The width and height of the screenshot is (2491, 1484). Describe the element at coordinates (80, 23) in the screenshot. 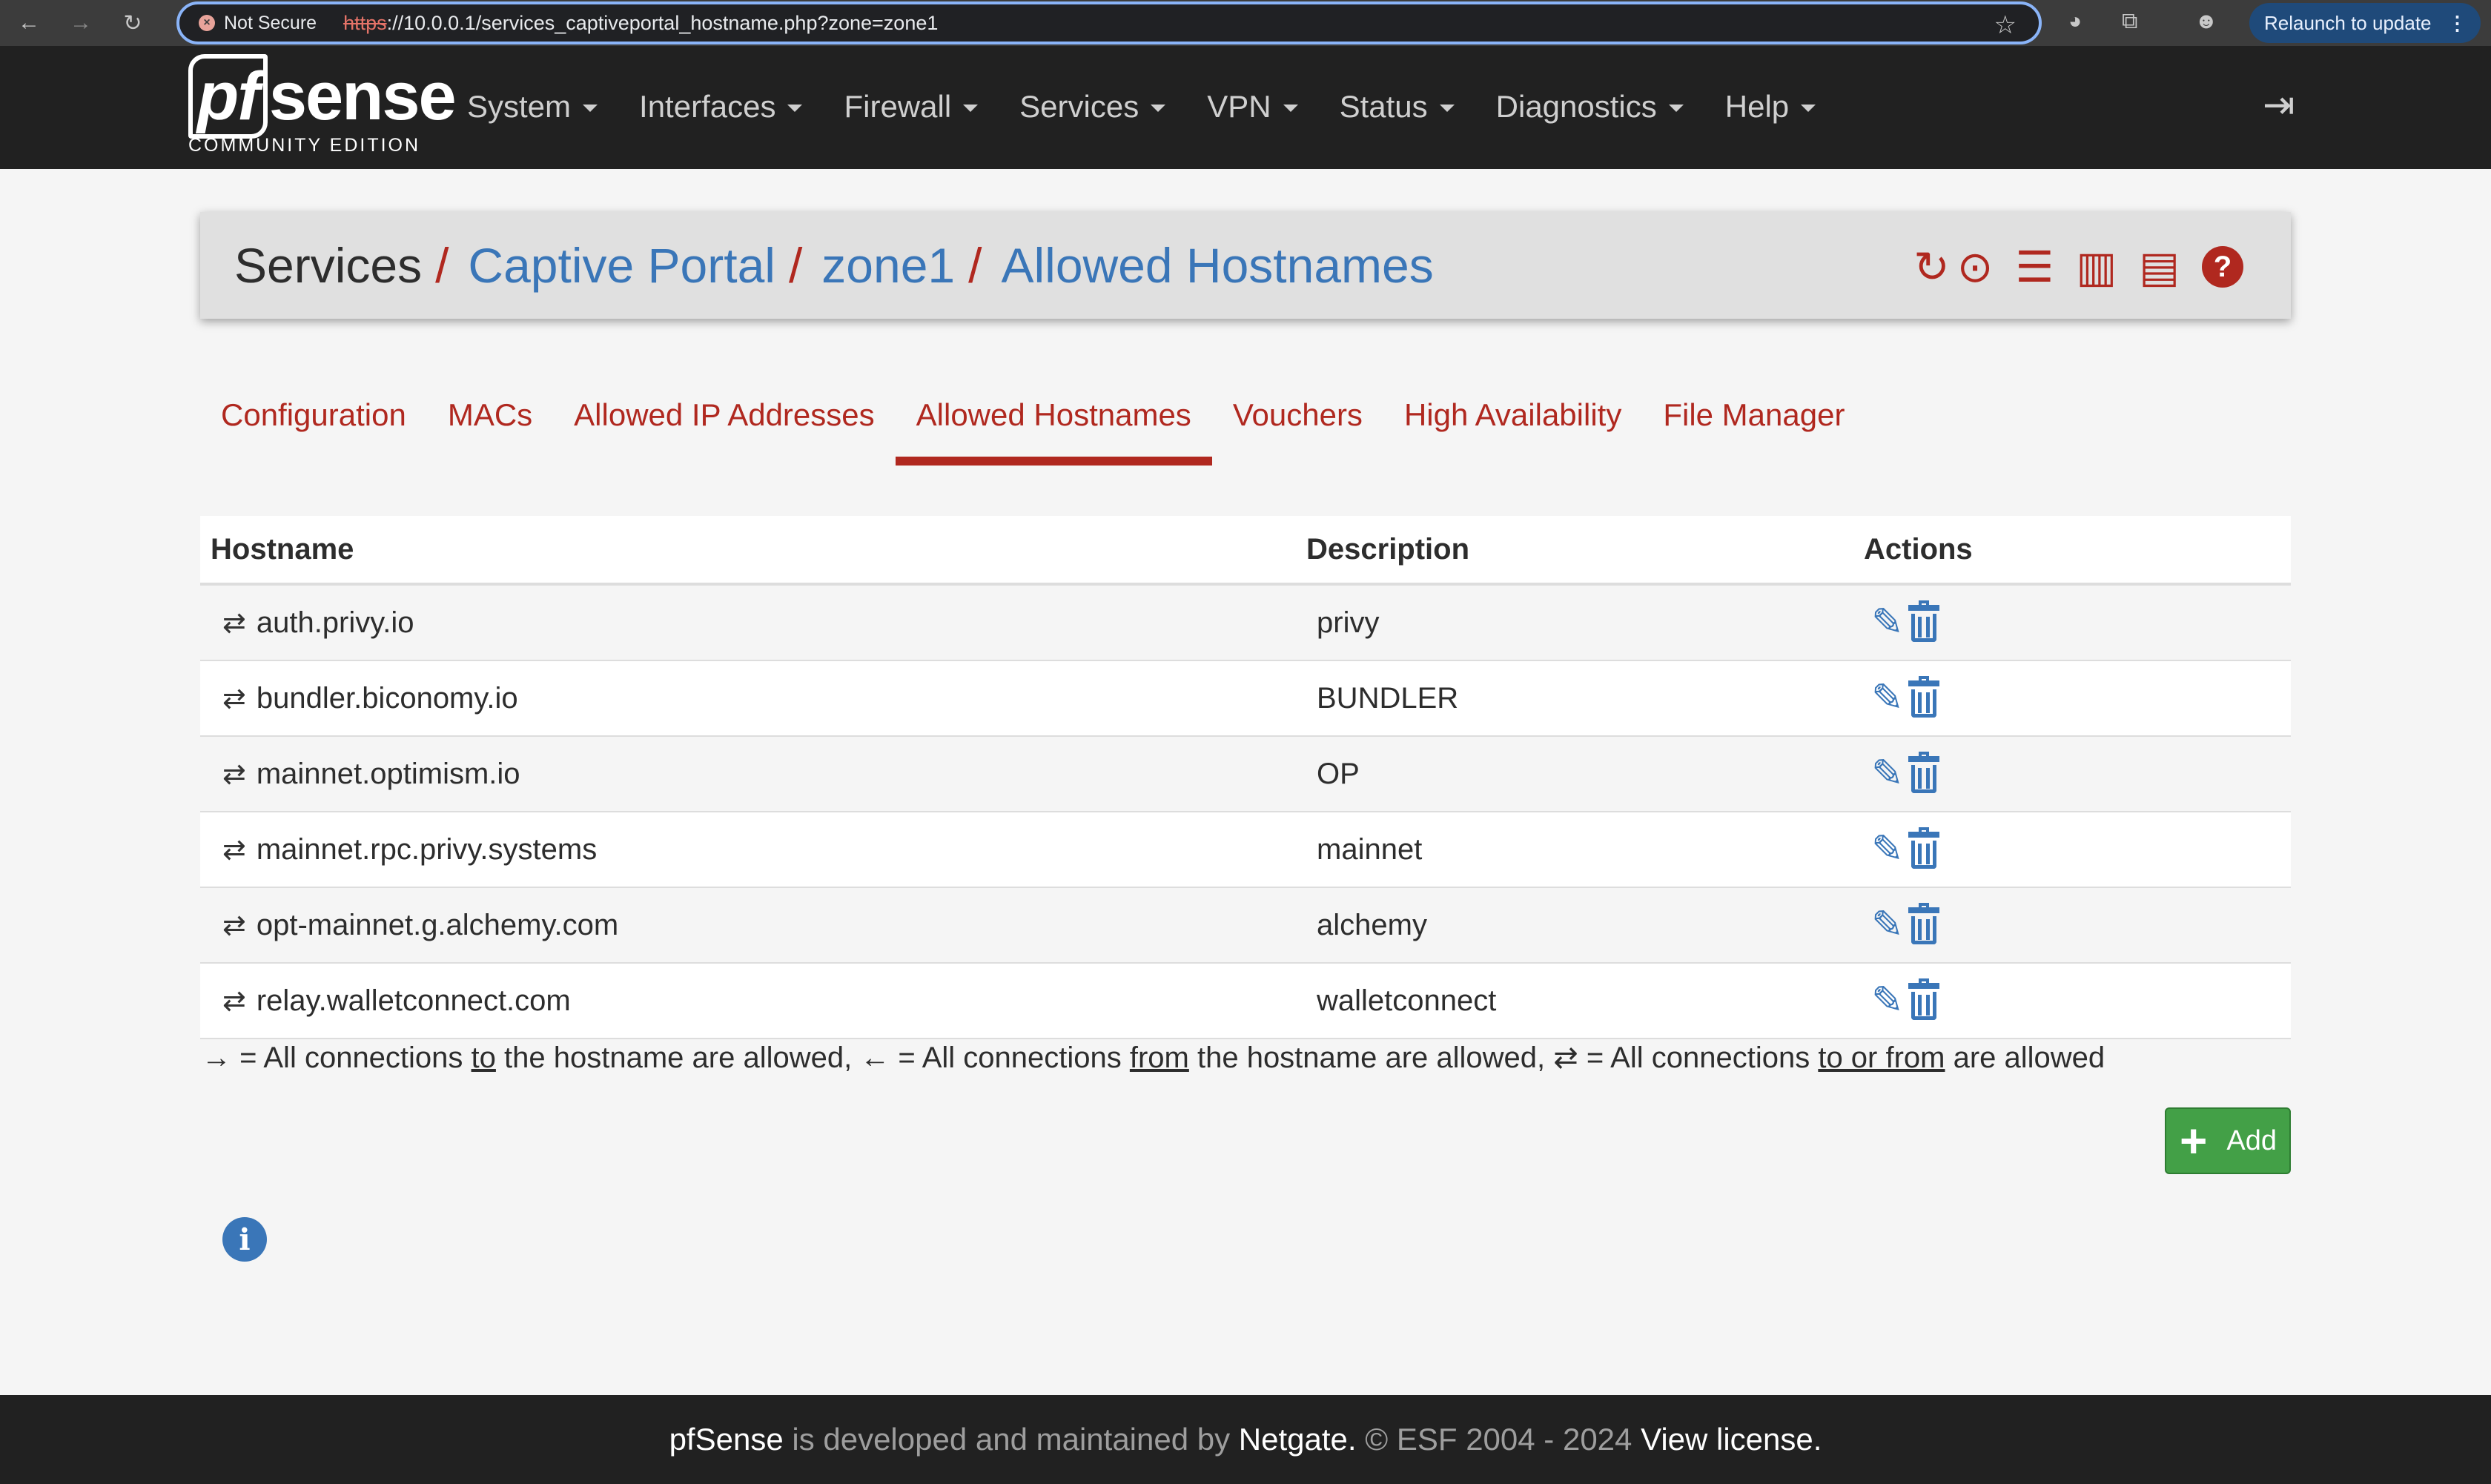

I see `forward-icon: →` at that location.